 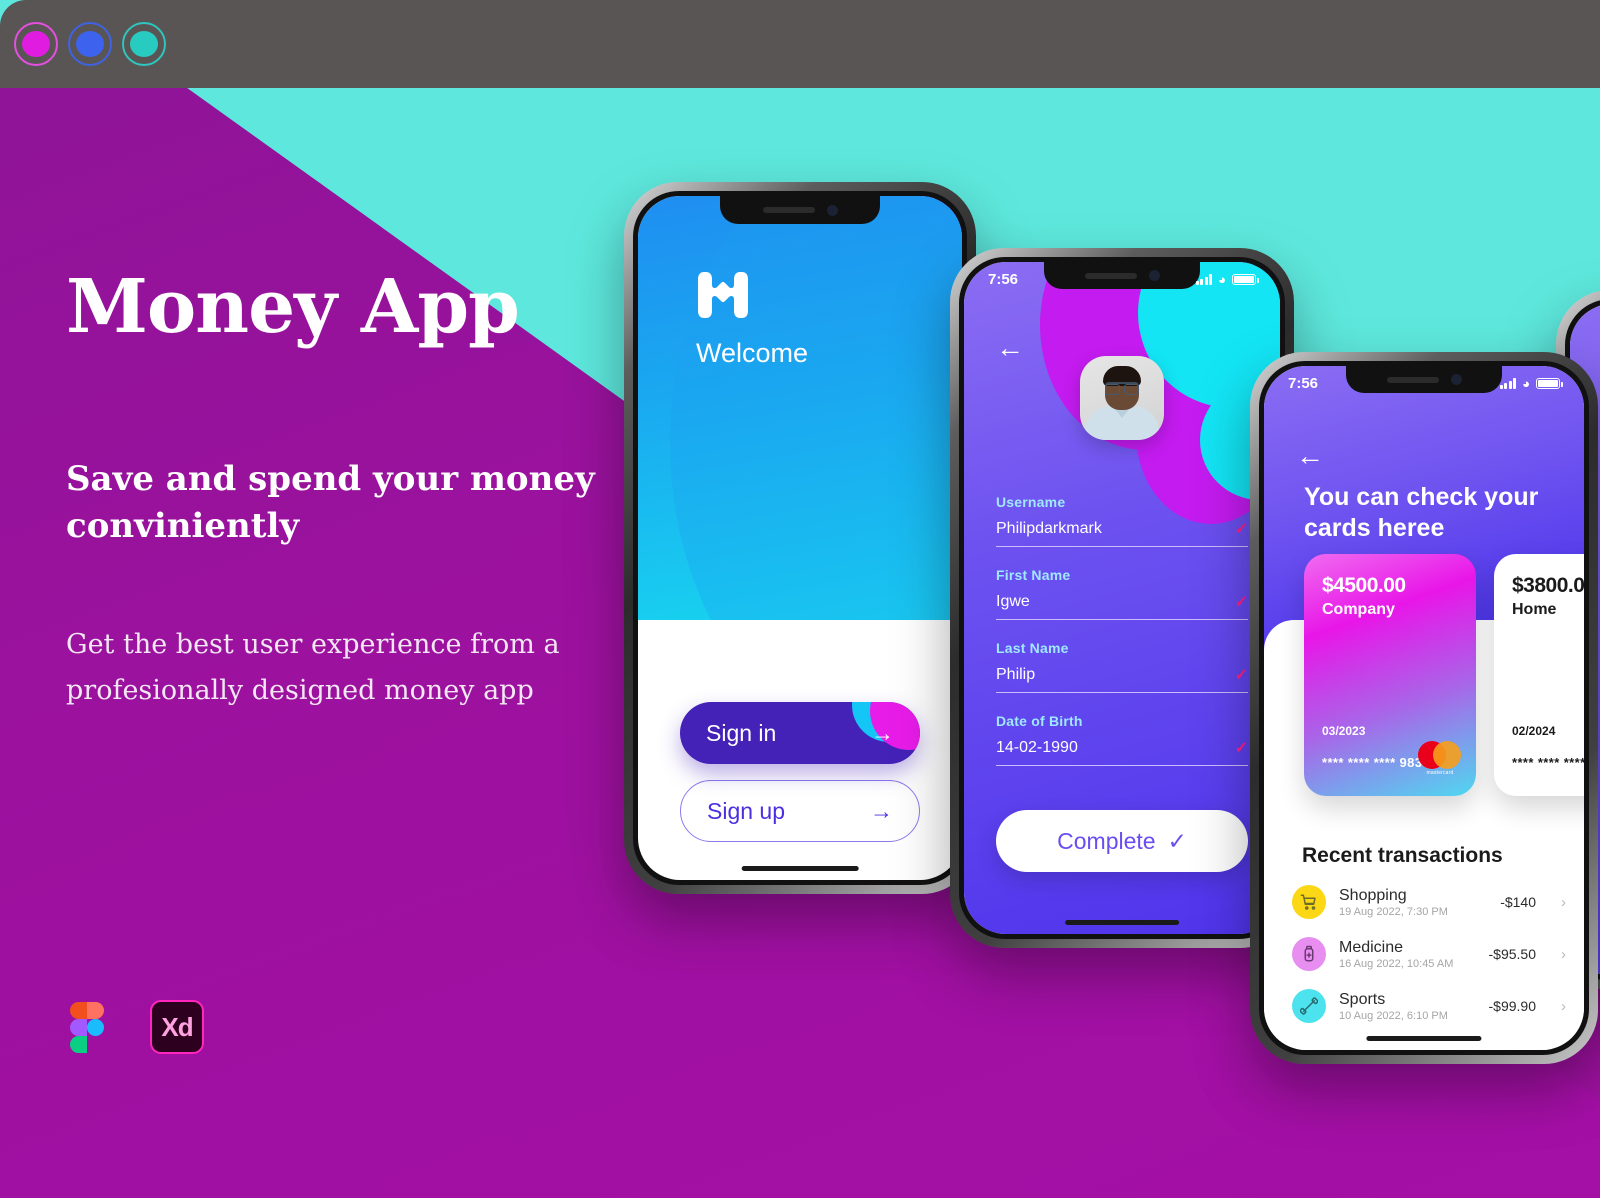 What do you see at coordinates (1421, 513) in the screenshot?
I see `cards-title: You can check your cards heree` at bounding box center [1421, 513].